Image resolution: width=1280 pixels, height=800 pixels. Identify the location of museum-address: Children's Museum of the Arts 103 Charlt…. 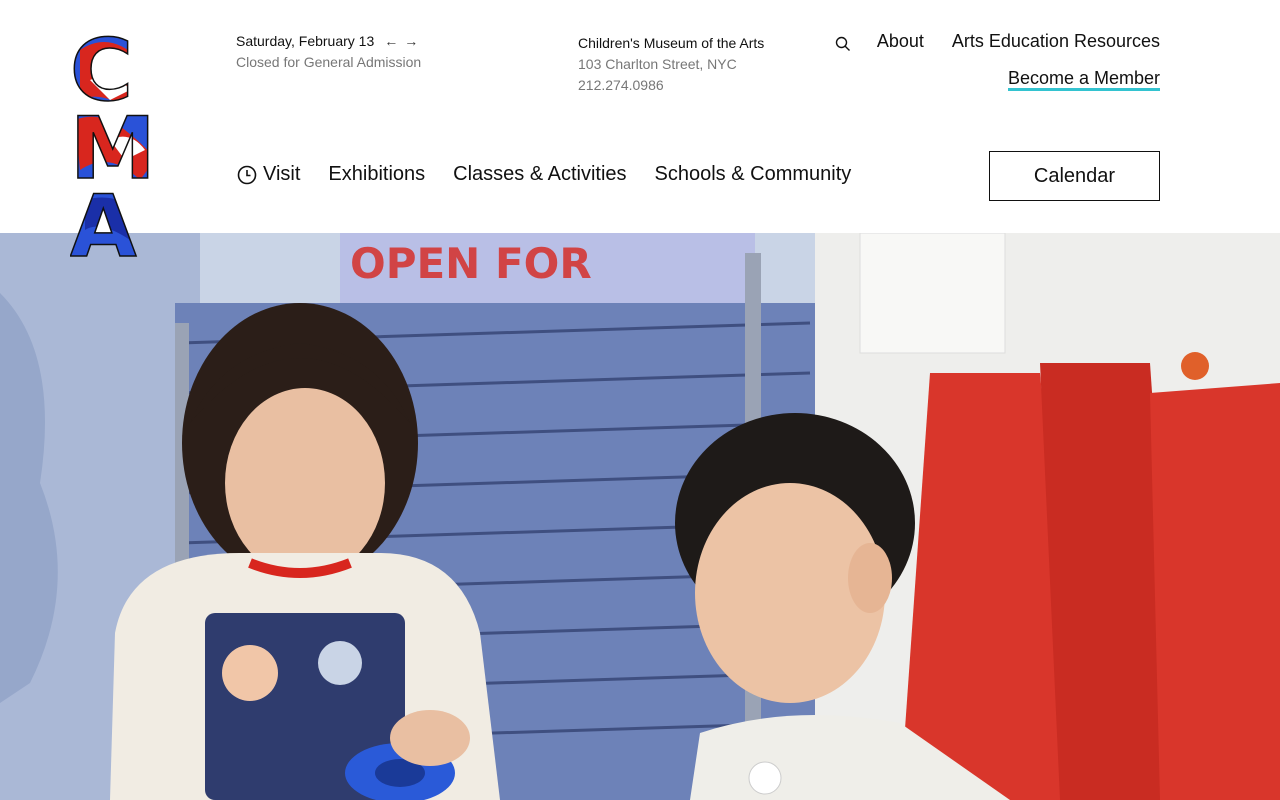
(671, 64).